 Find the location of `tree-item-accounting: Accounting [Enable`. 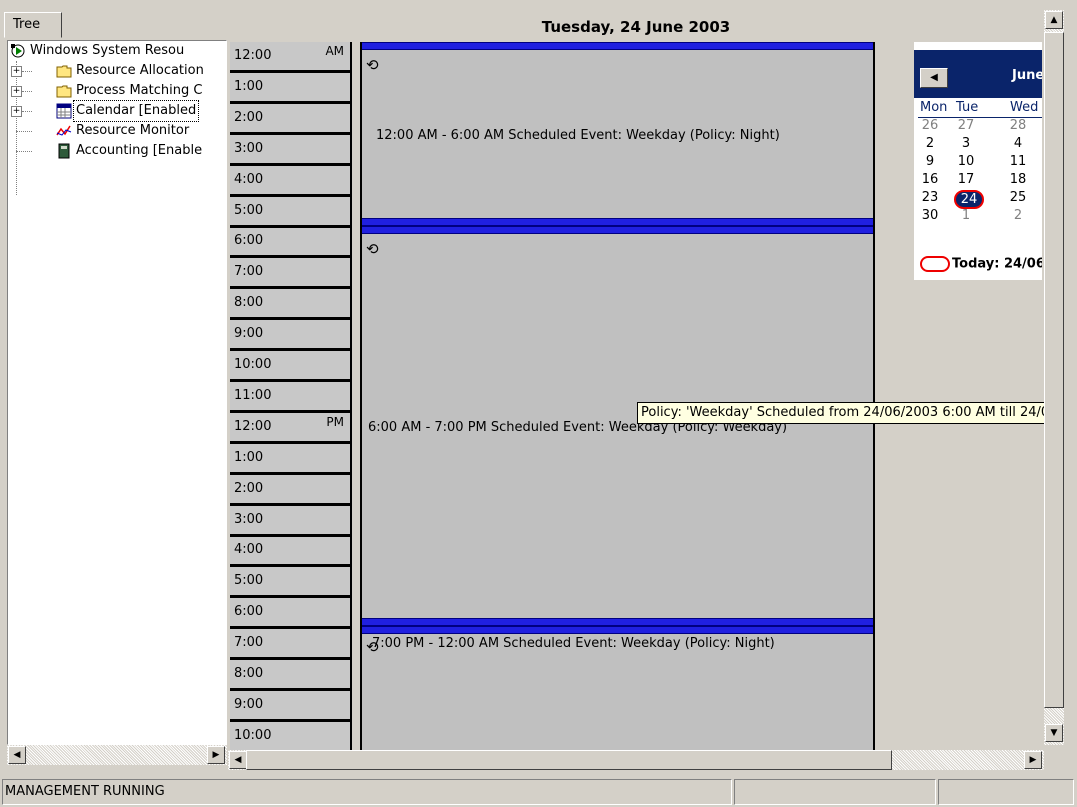

tree-item-accounting: Accounting [Enable is located at coordinates (117, 151).